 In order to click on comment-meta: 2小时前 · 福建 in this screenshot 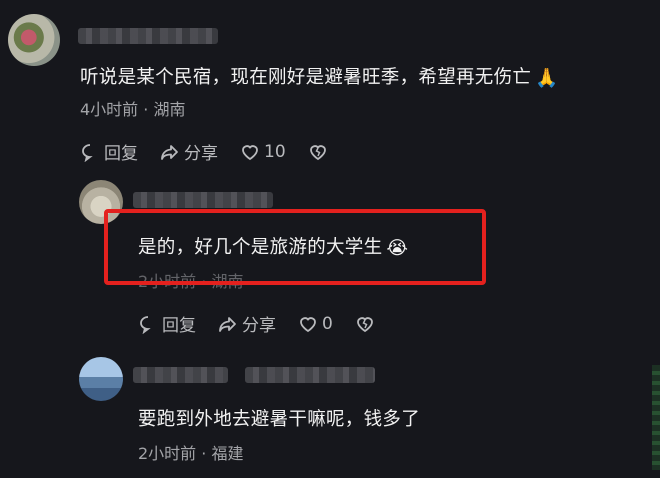, I will do `click(190, 452)`.